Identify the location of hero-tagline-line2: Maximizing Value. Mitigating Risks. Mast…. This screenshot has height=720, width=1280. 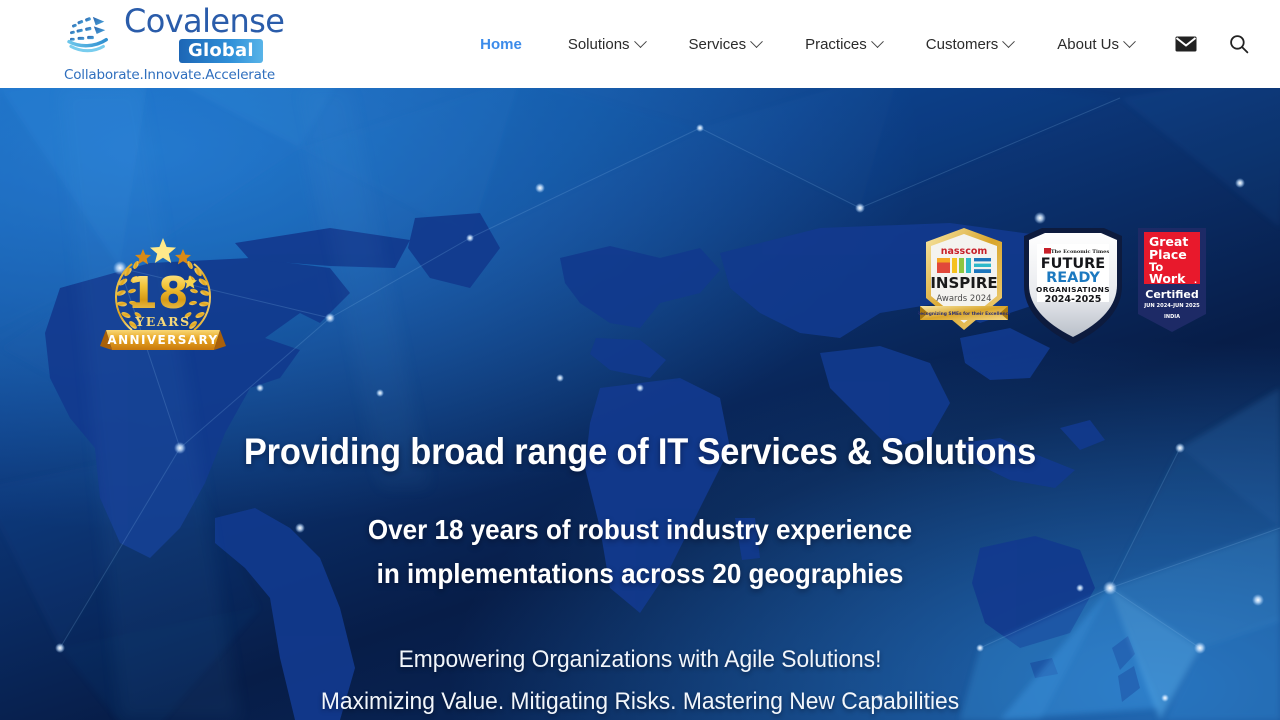
(640, 701).